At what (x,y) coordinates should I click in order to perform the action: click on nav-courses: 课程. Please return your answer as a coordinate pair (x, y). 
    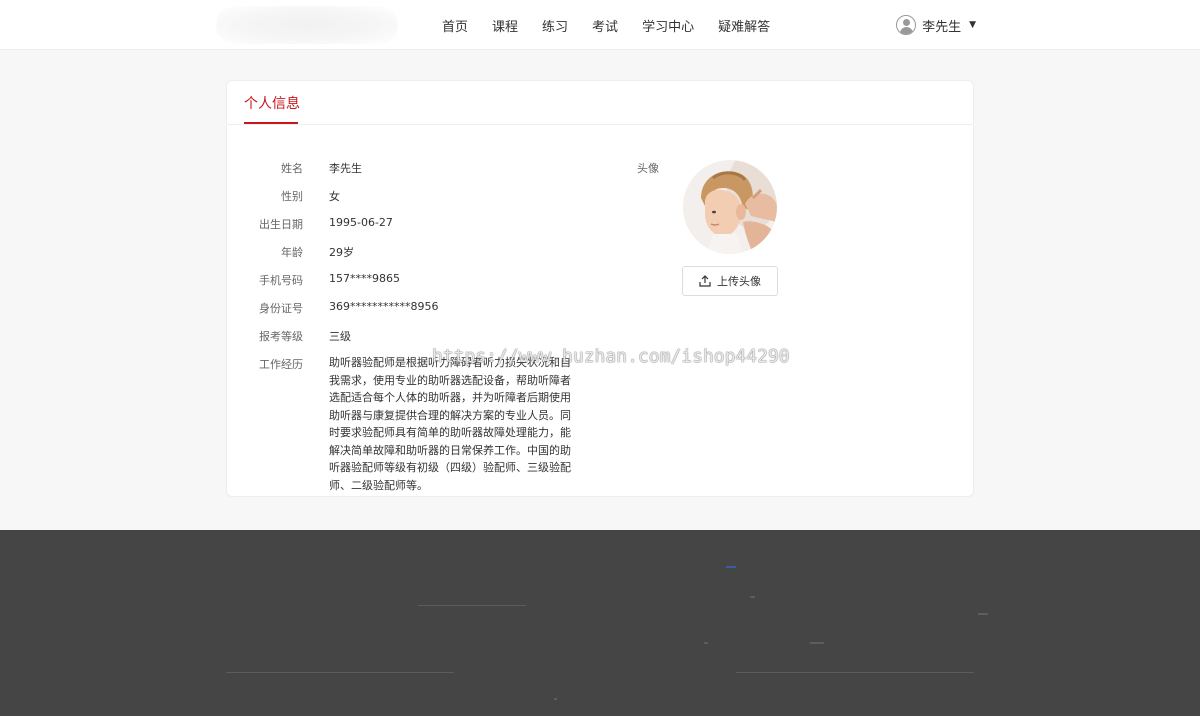
    Looking at the image, I should click on (505, 25).